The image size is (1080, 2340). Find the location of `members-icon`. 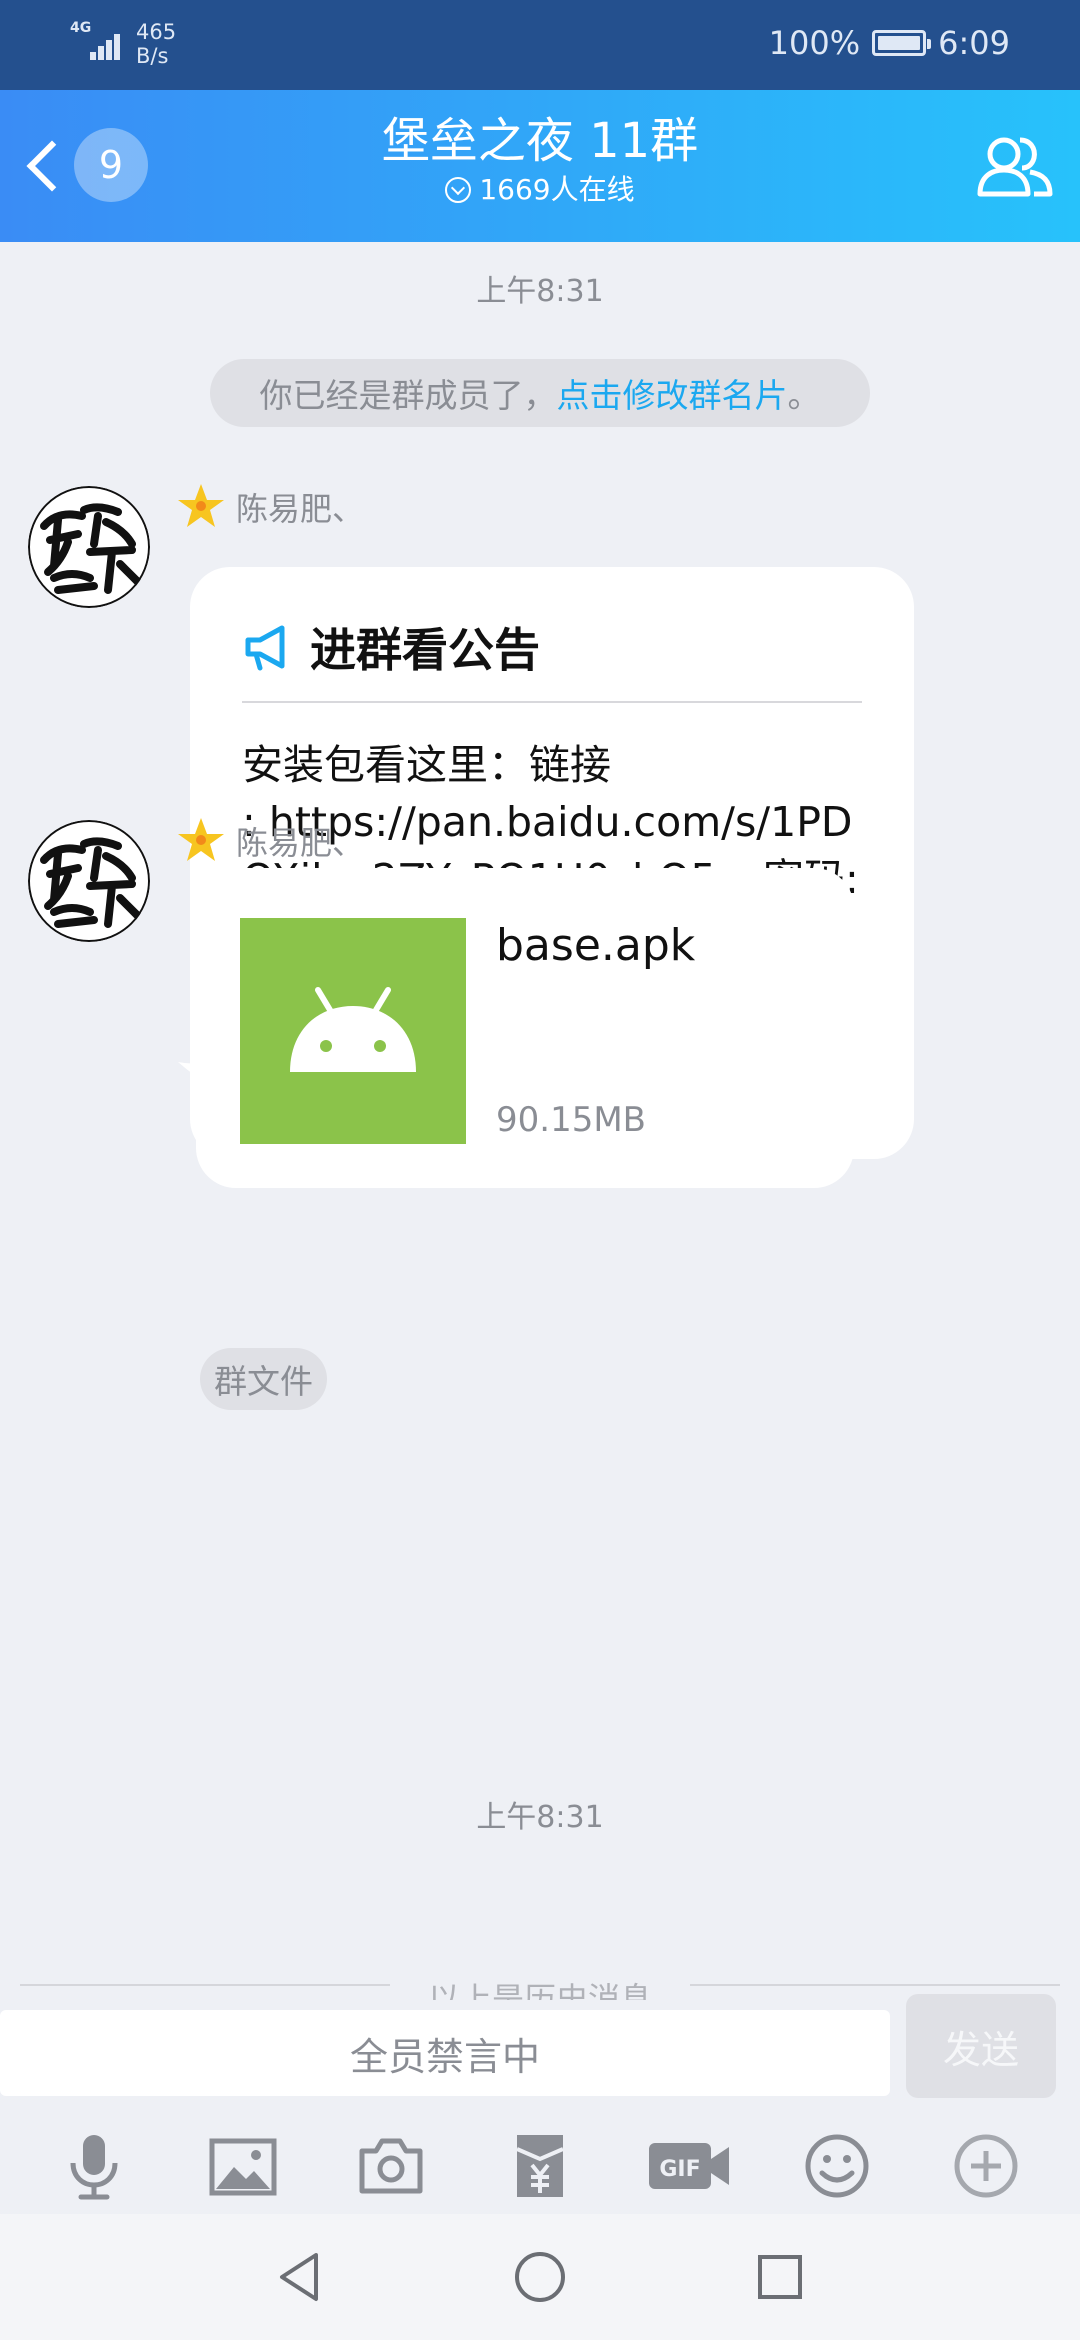

members-icon is located at coordinates (1015, 167).